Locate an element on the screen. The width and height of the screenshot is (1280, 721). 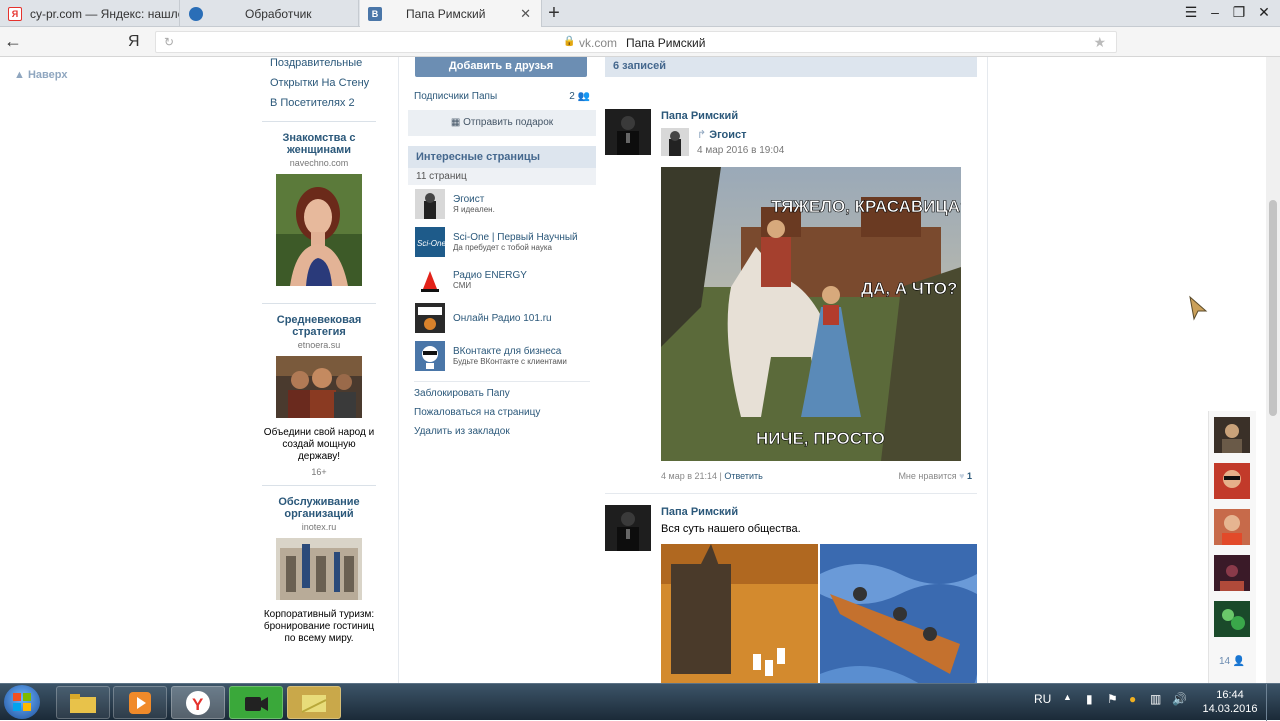
menu-link-cards: Открытки На Стену is located at coordinates (327, 83).